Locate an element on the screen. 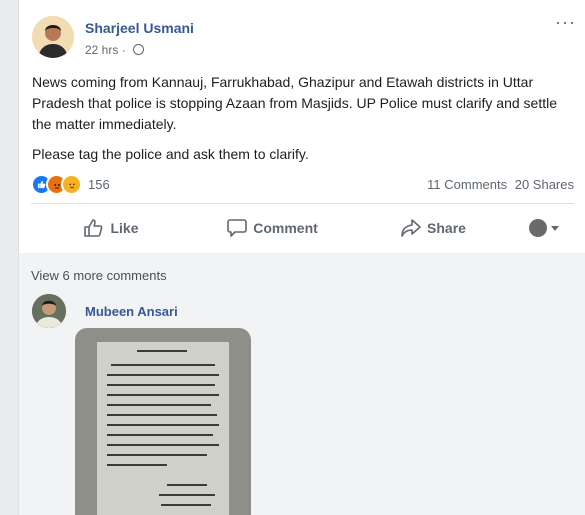 The height and width of the screenshot is (515, 585). engagement-counts: 11 Comments 20 Shares is located at coordinates (500, 184).